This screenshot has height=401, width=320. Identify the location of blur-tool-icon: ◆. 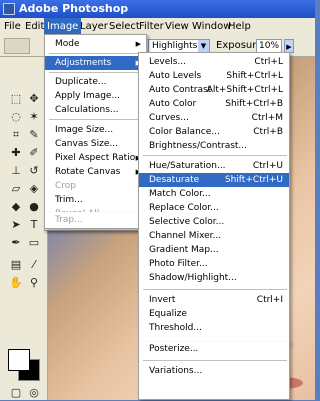
(16, 207).